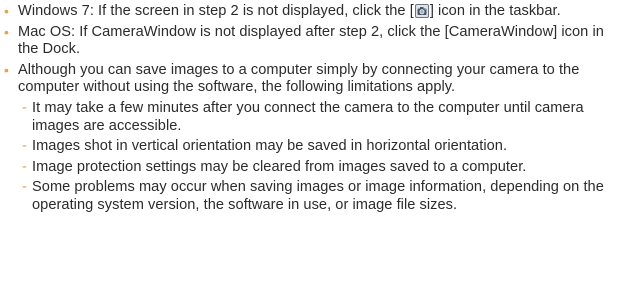 The height and width of the screenshot is (303, 626). Describe the element at coordinates (497, 11) in the screenshot. I see `note-windows-text-after: icon in the taskbar.` at that location.